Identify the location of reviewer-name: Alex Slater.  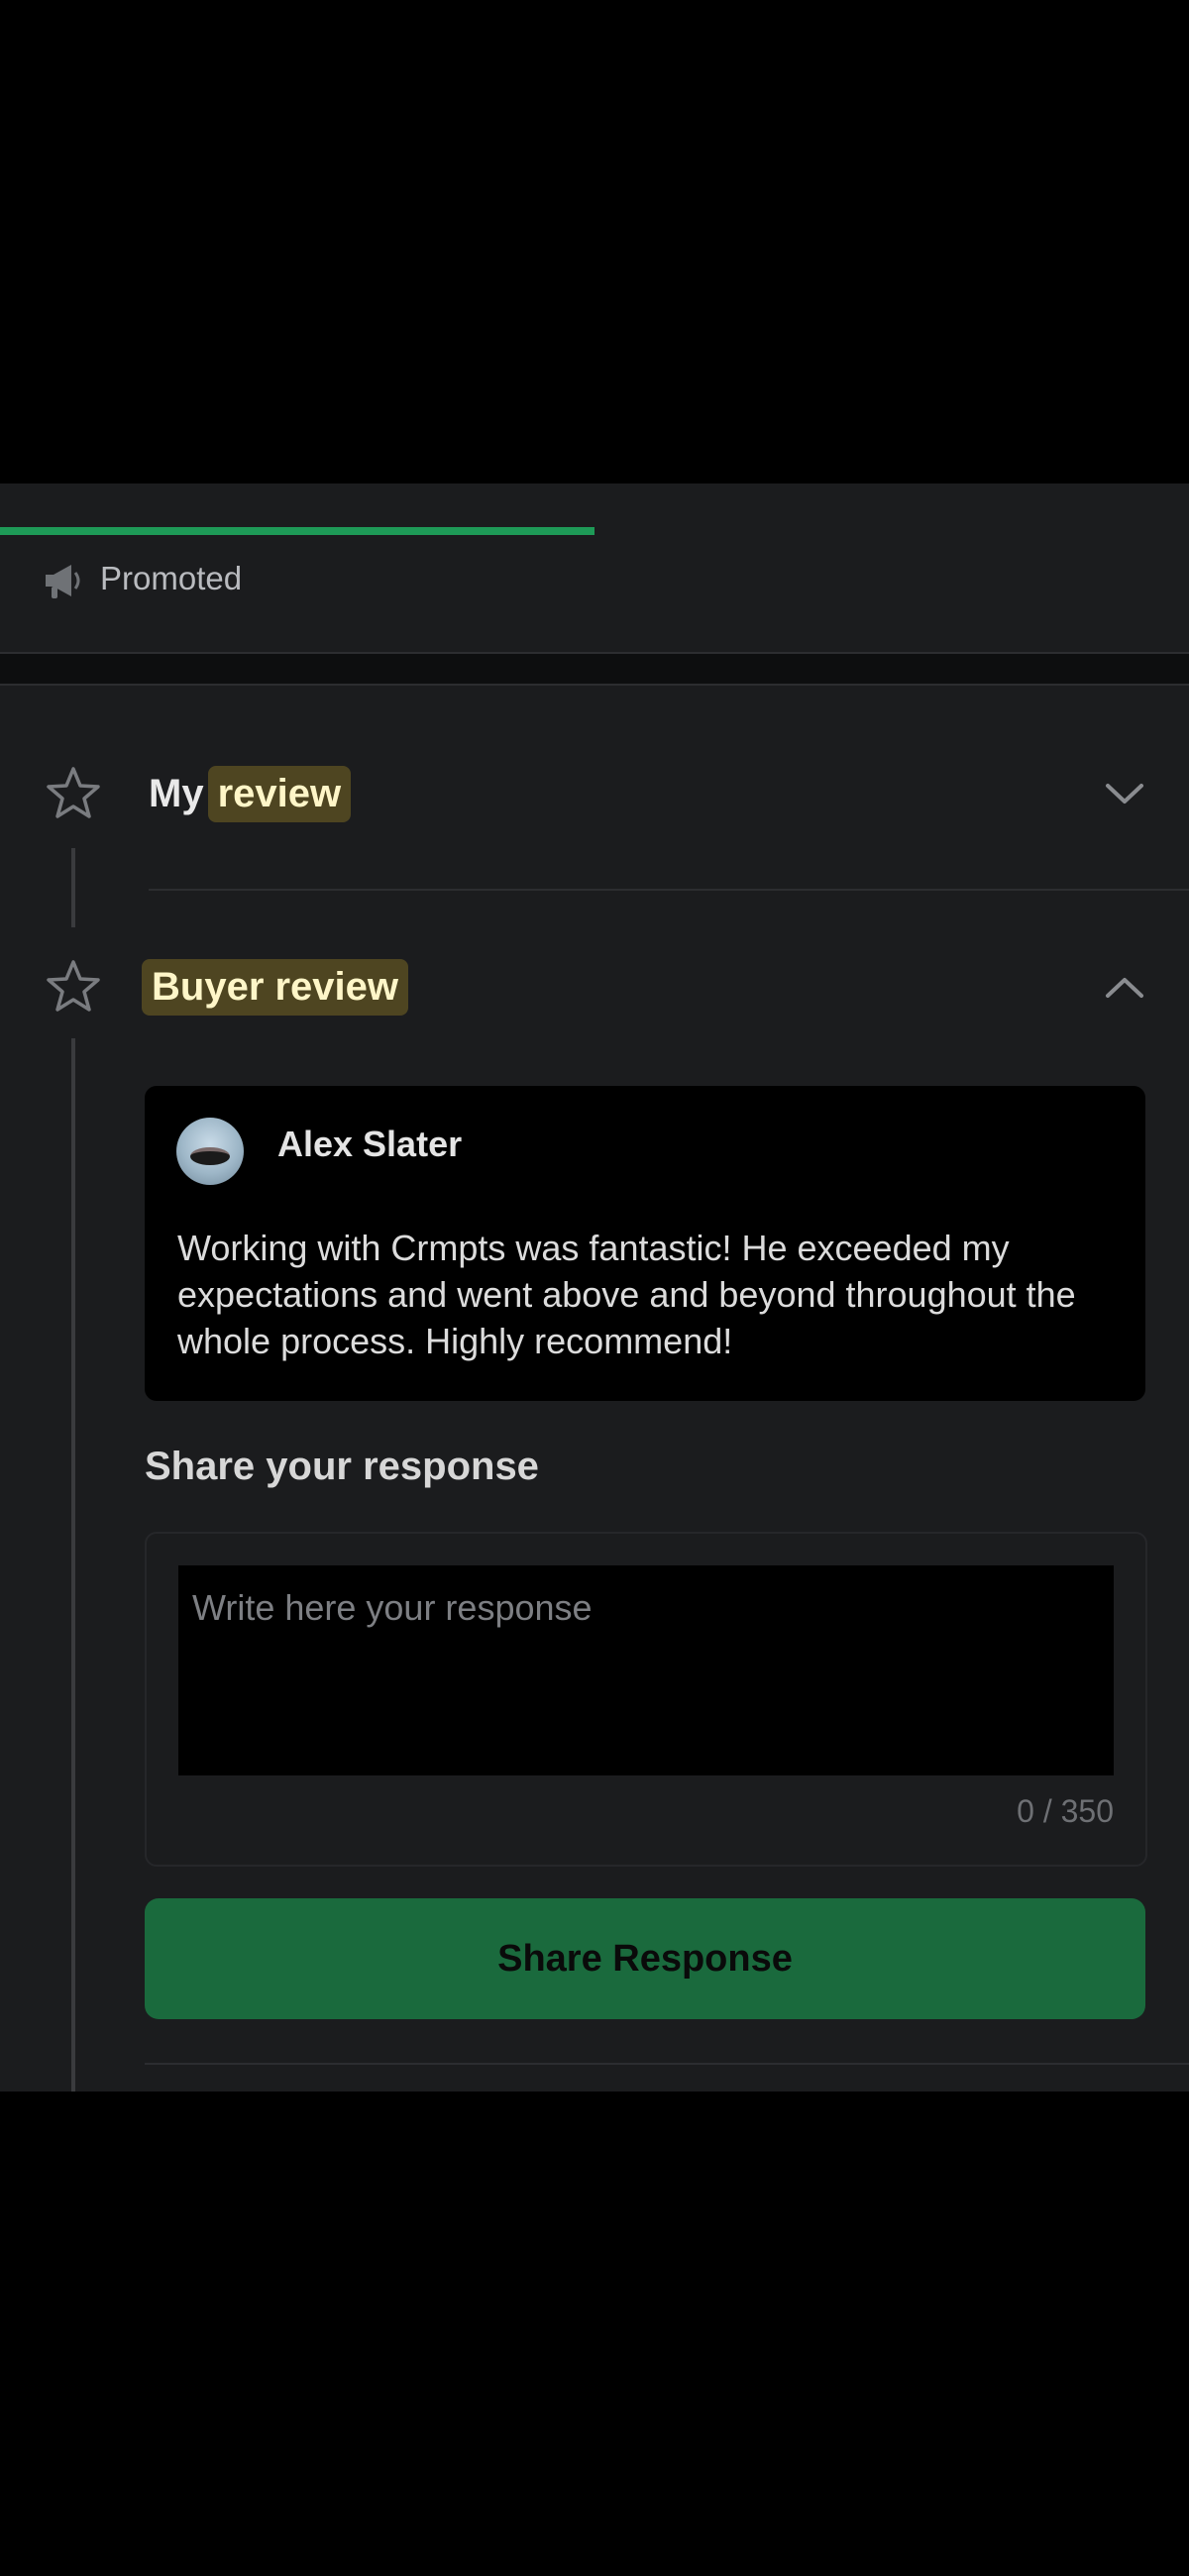
(370, 1144).